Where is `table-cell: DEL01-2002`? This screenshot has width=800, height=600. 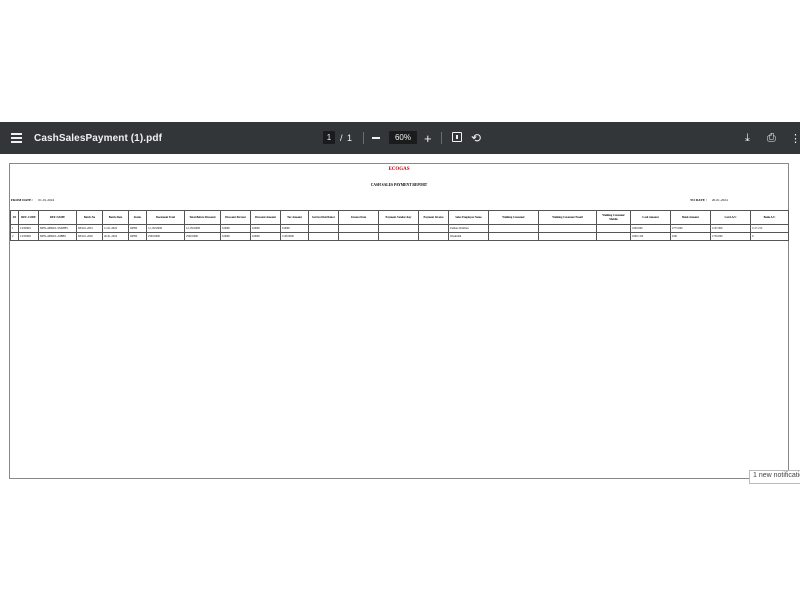 table-cell: DEL01-2002 is located at coordinates (89, 236).